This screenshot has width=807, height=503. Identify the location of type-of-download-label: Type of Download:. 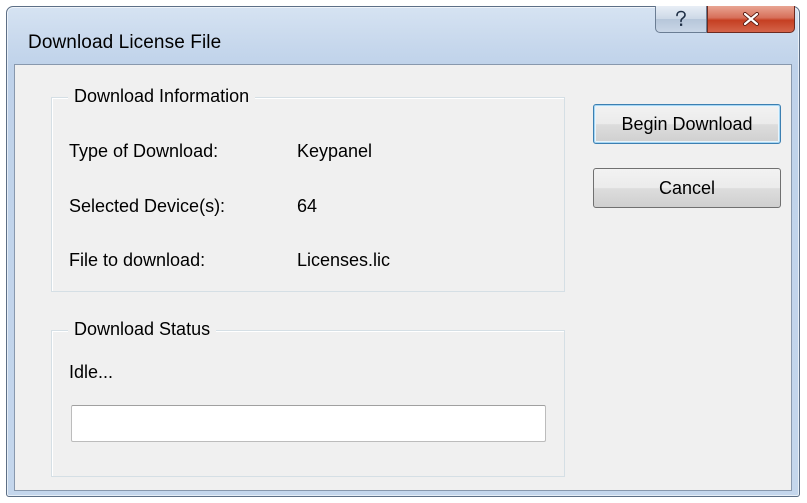
(144, 151).